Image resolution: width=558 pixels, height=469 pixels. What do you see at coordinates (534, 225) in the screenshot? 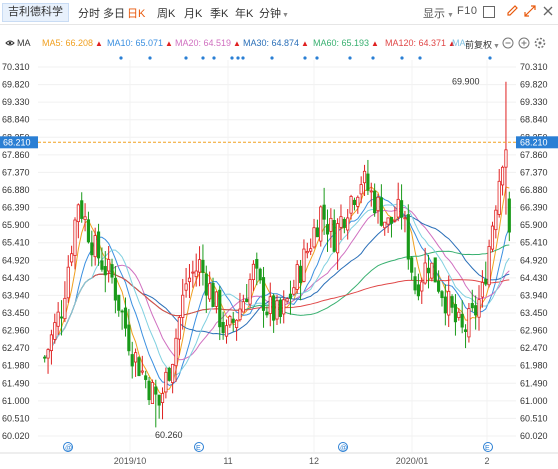
I see `price-axis-label-right: 65.900` at bounding box center [534, 225].